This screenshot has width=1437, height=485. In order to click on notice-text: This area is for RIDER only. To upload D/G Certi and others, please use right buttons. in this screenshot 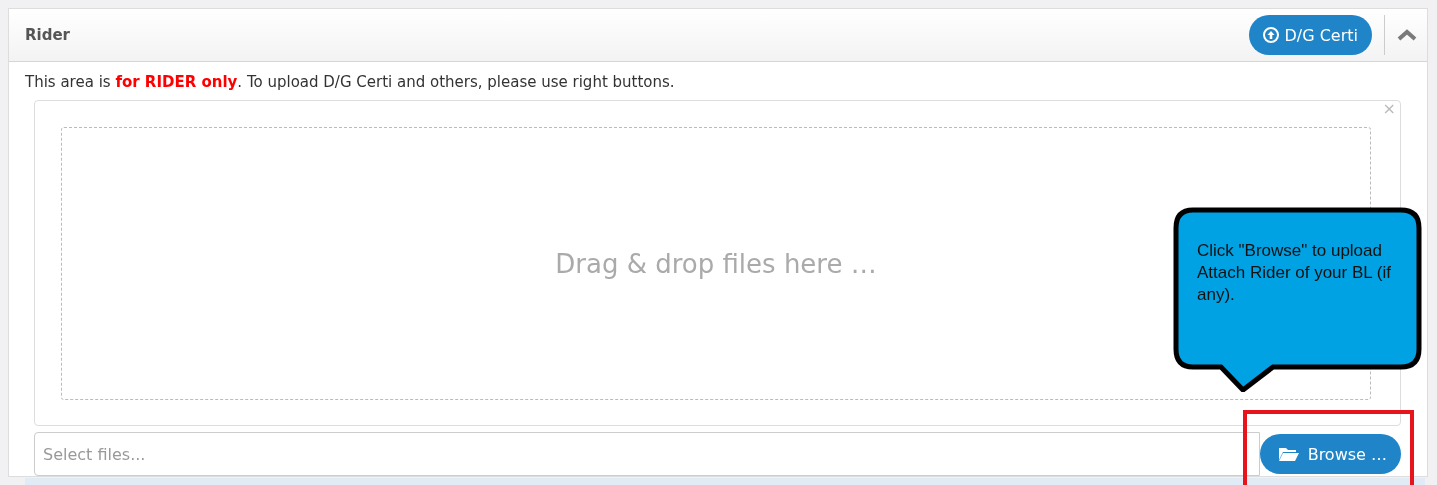, I will do `click(350, 82)`.